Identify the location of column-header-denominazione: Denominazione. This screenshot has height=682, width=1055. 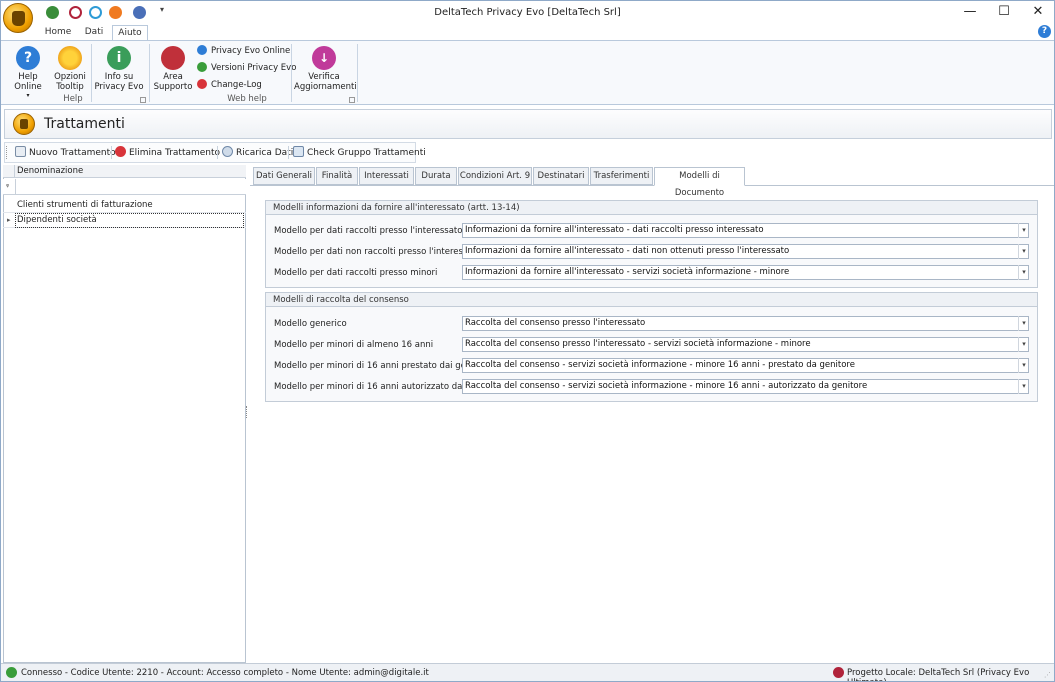
(50, 171).